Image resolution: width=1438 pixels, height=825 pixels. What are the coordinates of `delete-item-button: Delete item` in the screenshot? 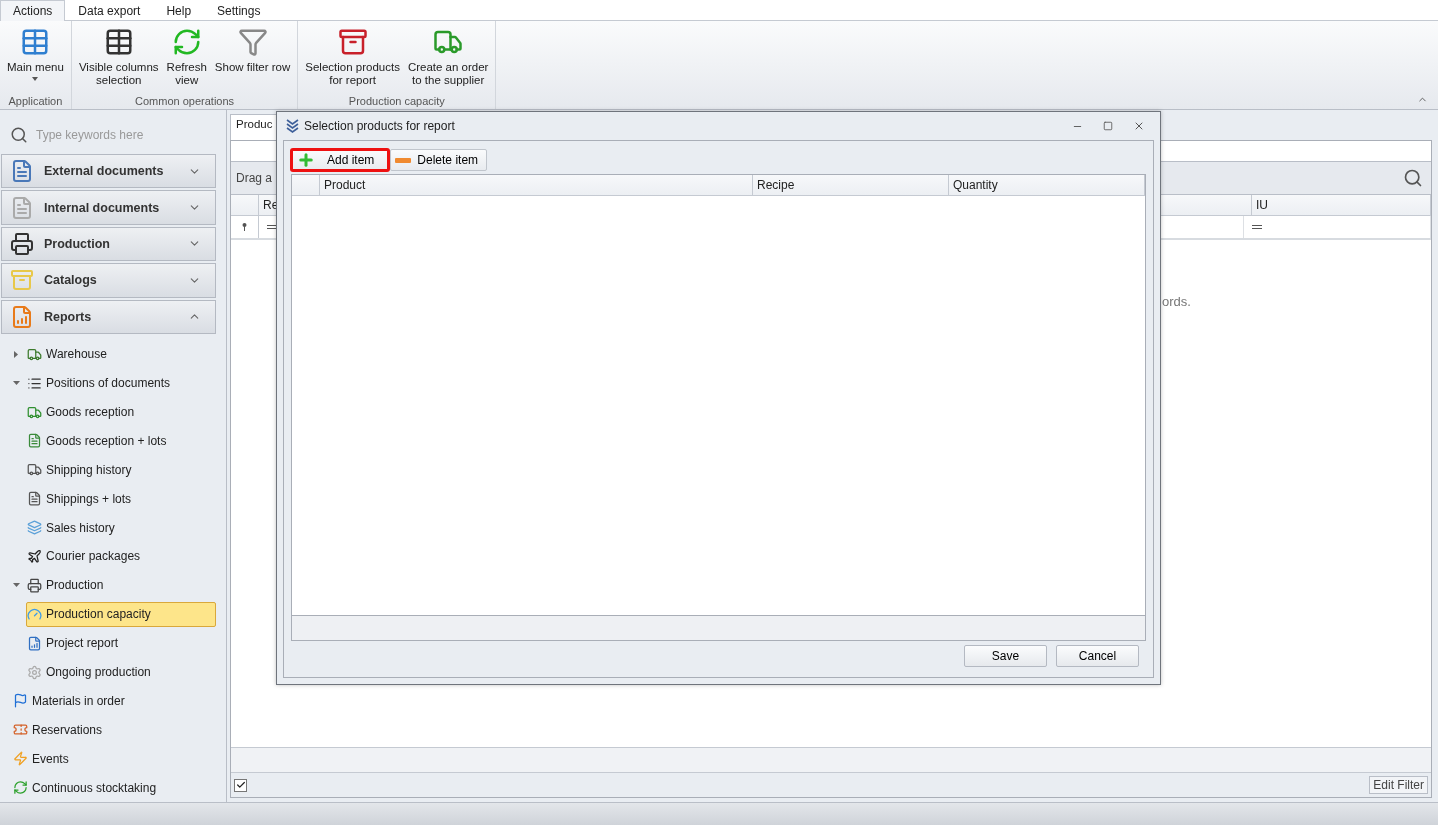 It's located at (439, 160).